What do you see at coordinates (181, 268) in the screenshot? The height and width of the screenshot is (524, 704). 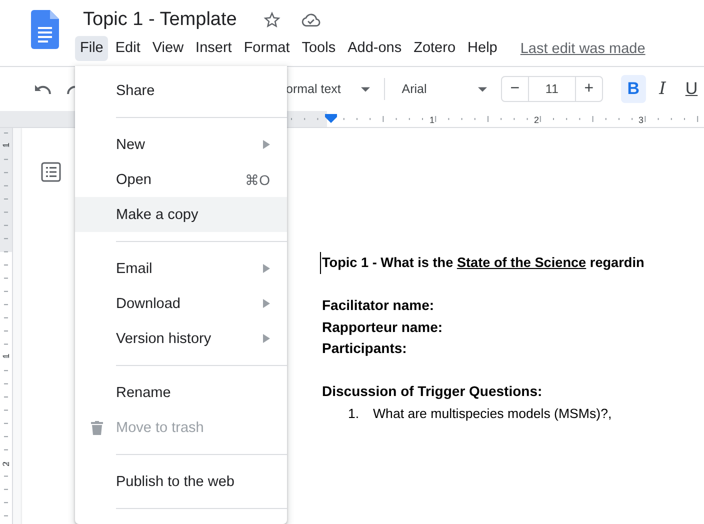 I see `menu-option: Email` at bounding box center [181, 268].